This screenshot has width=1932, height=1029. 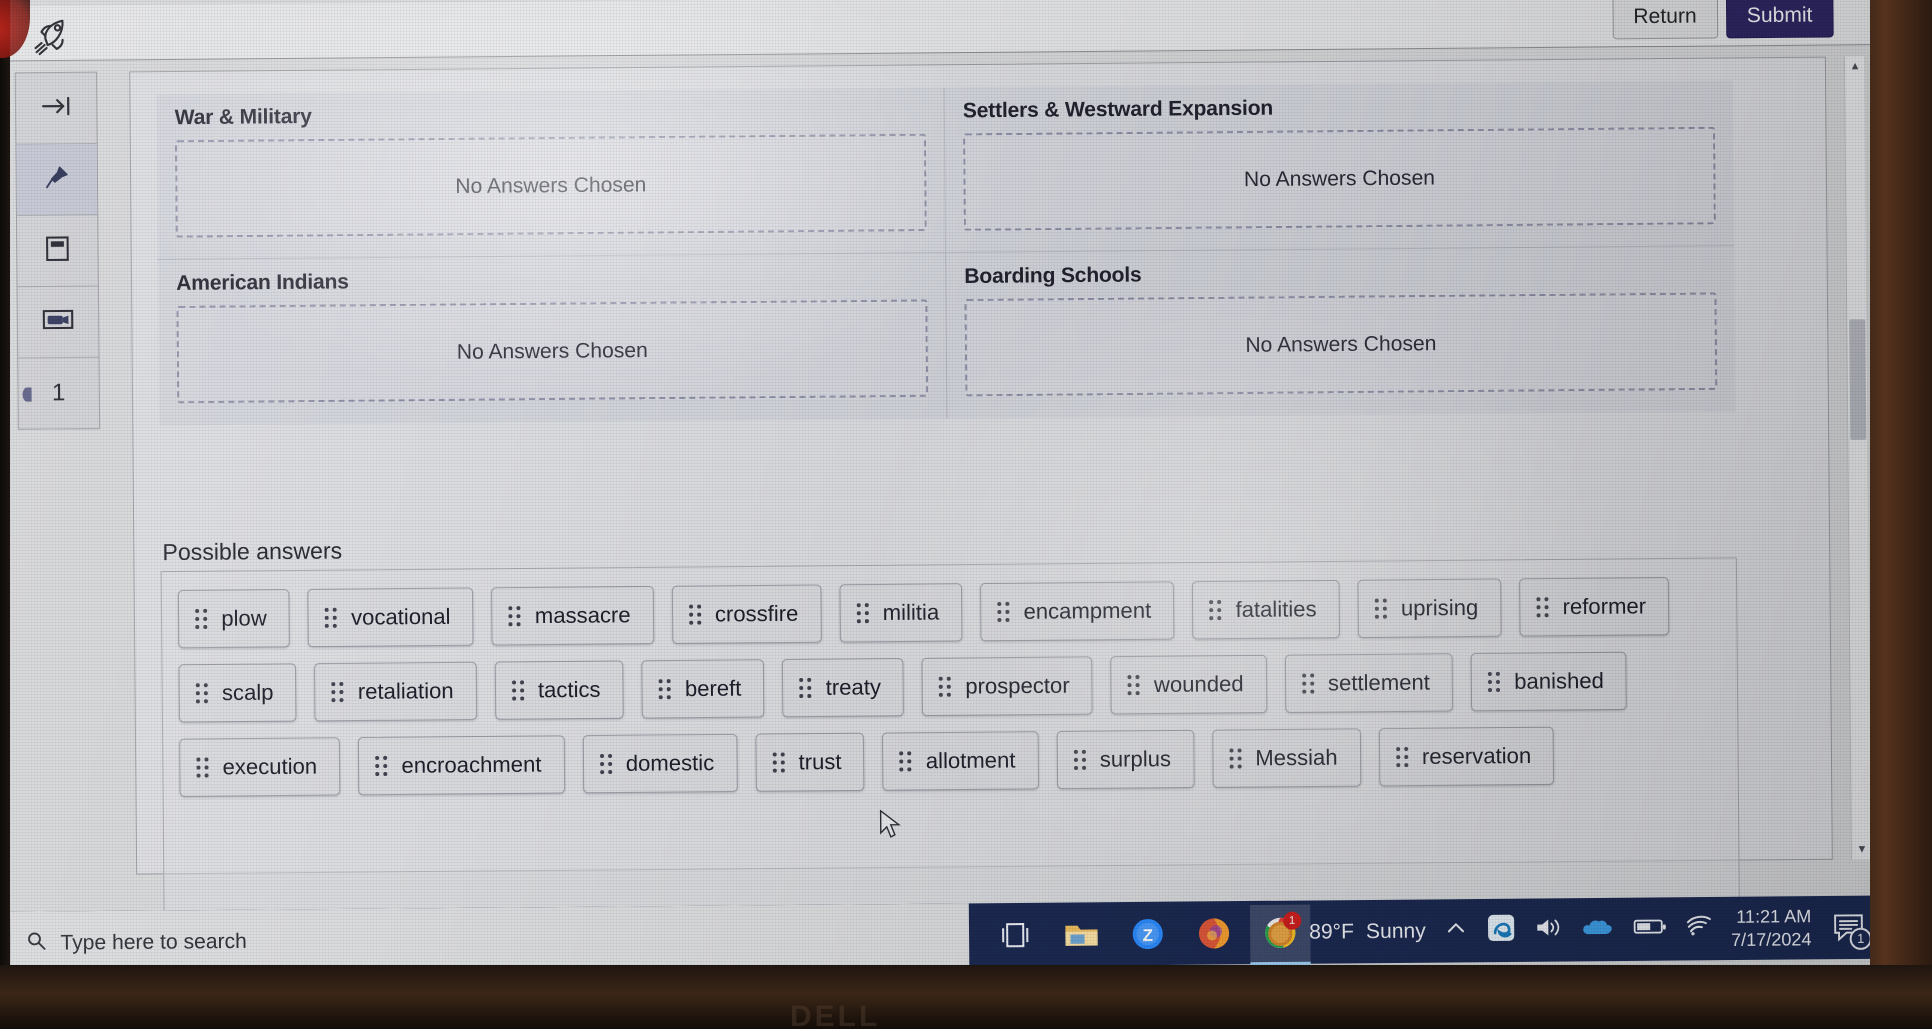 I want to click on sidebar-item-pin, so click(x=57, y=179).